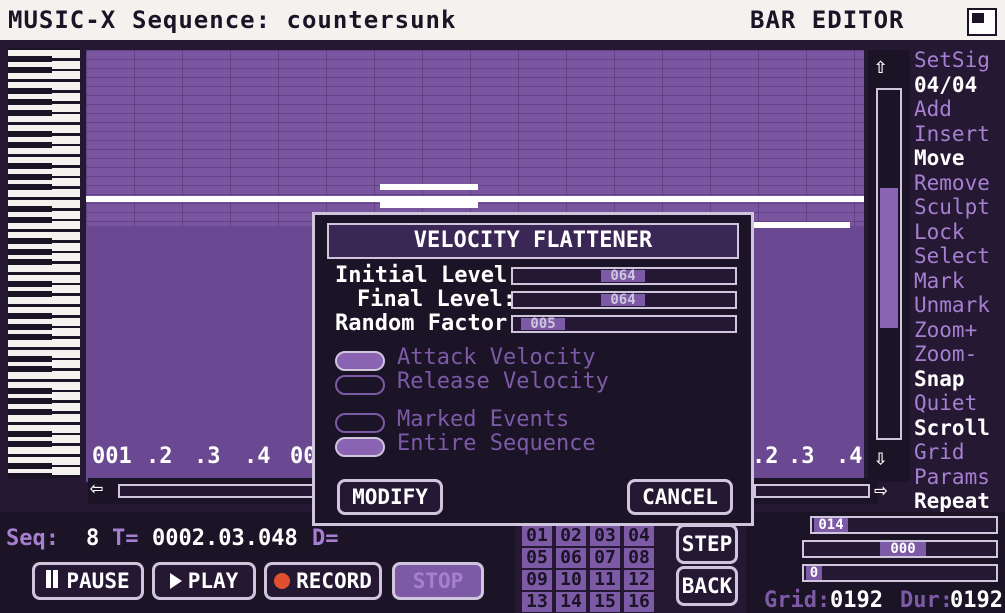  Describe the element at coordinates (765, 456) in the screenshot. I see `ruler-label: .2` at that location.